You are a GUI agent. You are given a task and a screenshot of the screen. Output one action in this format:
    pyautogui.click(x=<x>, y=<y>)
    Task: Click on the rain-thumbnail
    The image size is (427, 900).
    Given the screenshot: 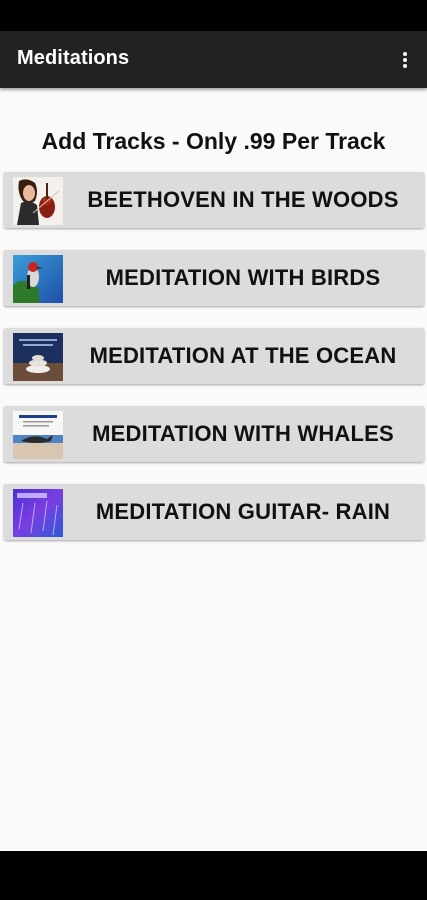 What is the action you would take?
    pyautogui.click(x=38, y=513)
    